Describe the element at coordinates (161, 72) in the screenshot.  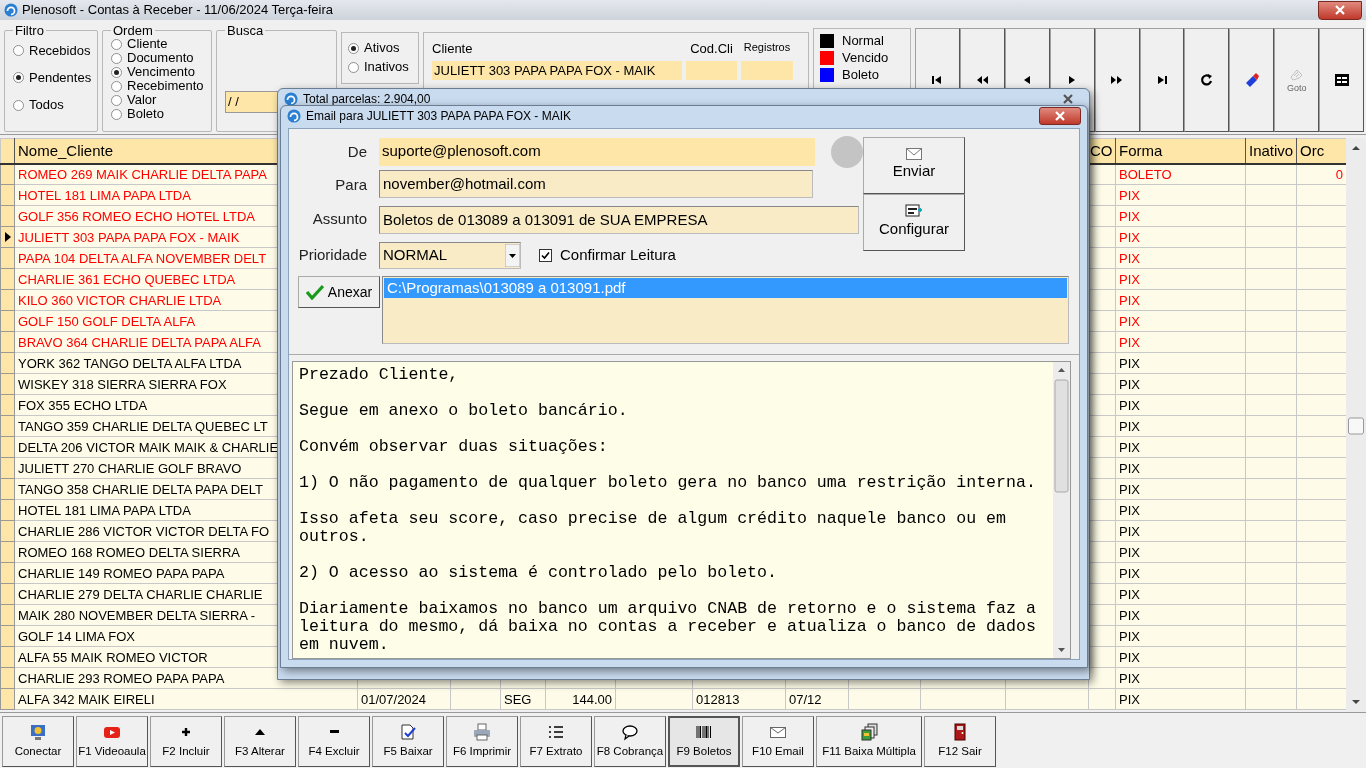
I see `radio-label: Vencimento` at that location.